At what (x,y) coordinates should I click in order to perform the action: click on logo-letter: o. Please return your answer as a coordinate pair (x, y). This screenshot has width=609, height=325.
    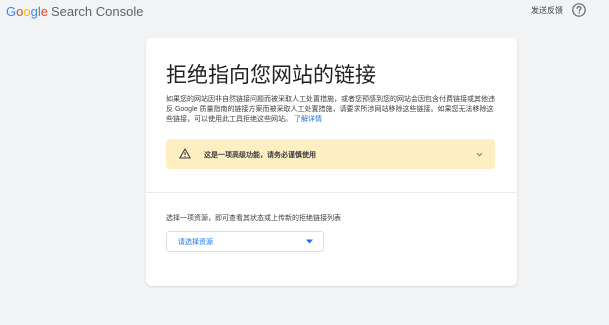
    Looking at the image, I should click on (27, 11).